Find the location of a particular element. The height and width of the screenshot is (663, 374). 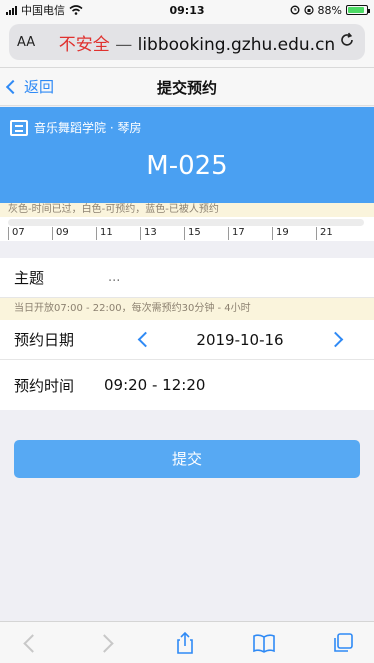

browser-toolbar is located at coordinates (187, 642).